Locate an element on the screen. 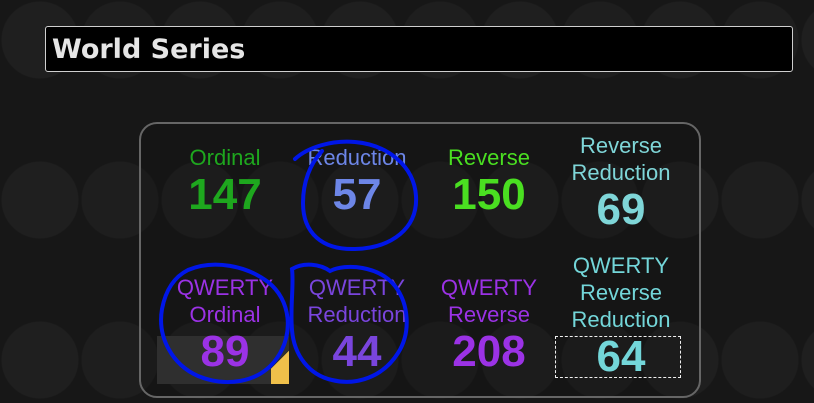  qwerty-reduction-value: 44 is located at coordinates (357, 351).